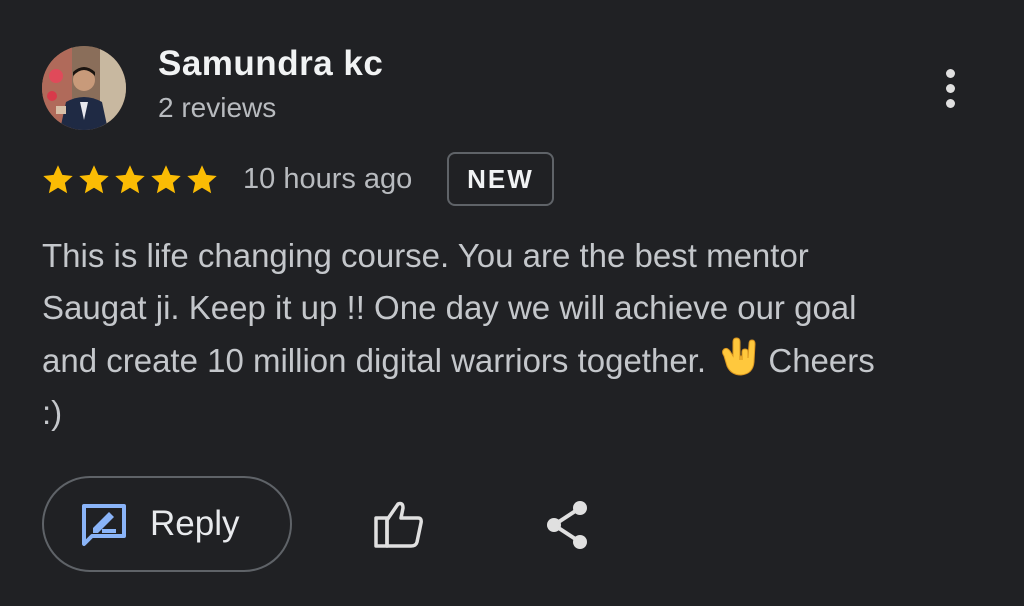  Describe the element at coordinates (328, 179) in the screenshot. I see `review-timestamp: 10 hours ago` at that location.